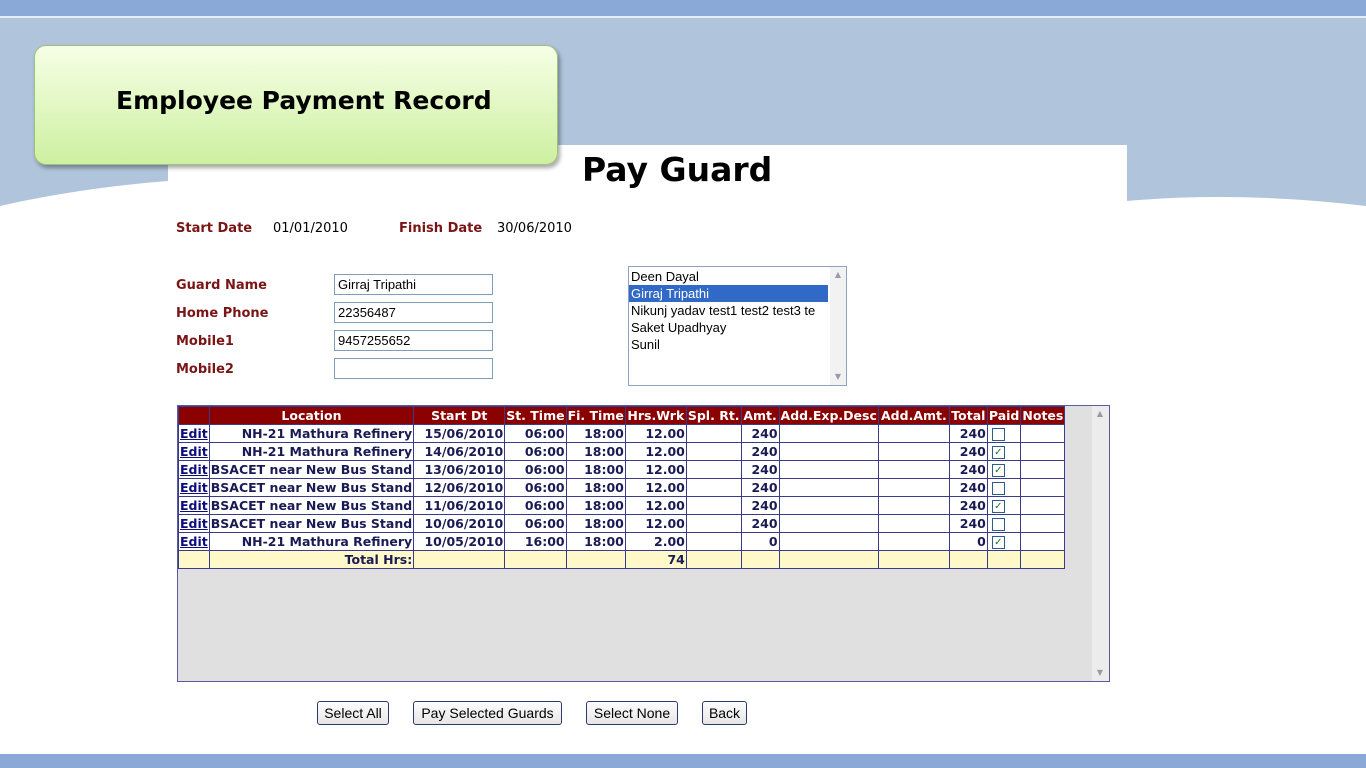 The width and height of the screenshot is (1366, 768). I want to click on column-header: Total, so click(968, 415).